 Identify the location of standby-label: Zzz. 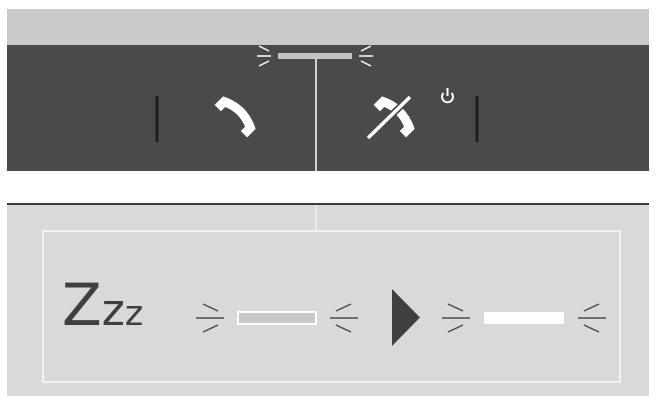
(102, 305).